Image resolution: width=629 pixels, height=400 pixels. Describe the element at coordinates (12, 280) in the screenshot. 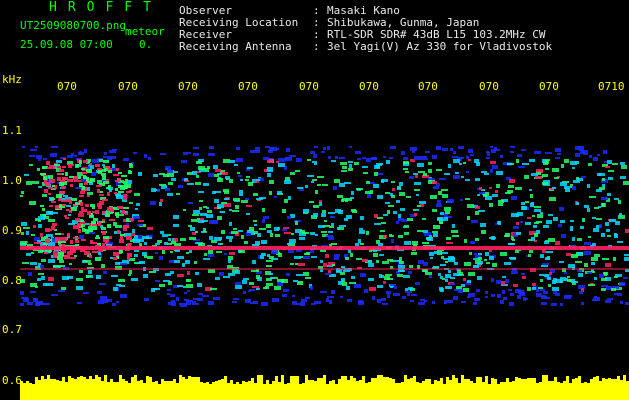

I see `freq-tick: 0.8` at that location.